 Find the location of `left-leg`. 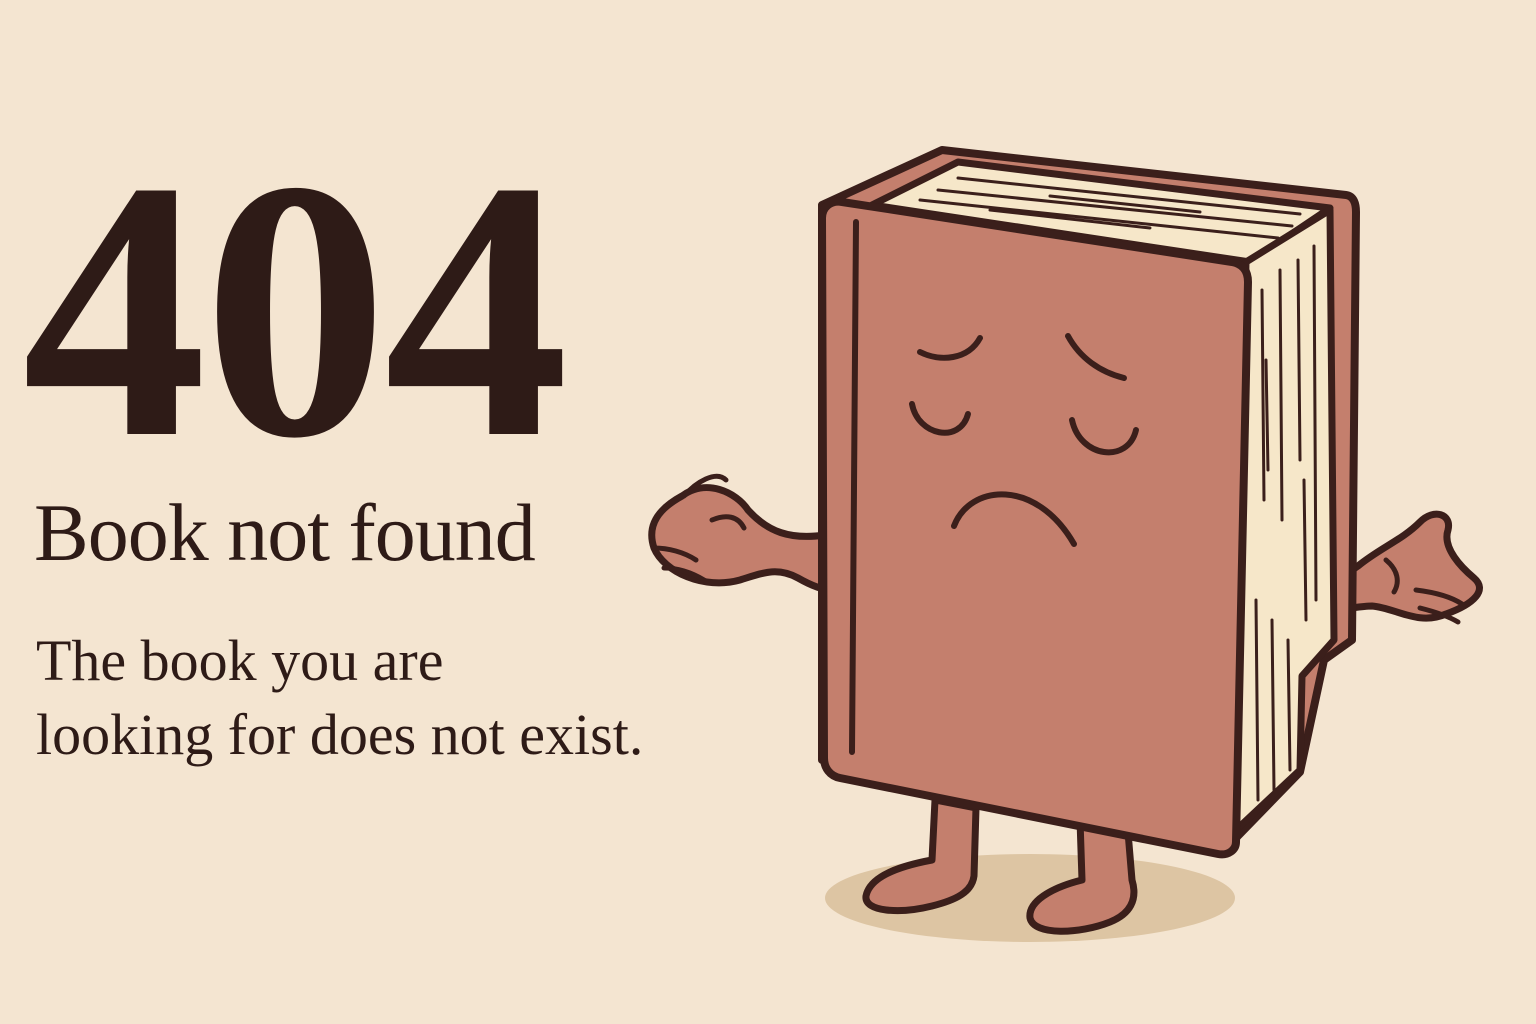

left-leg is located at coordinates (921, 855).